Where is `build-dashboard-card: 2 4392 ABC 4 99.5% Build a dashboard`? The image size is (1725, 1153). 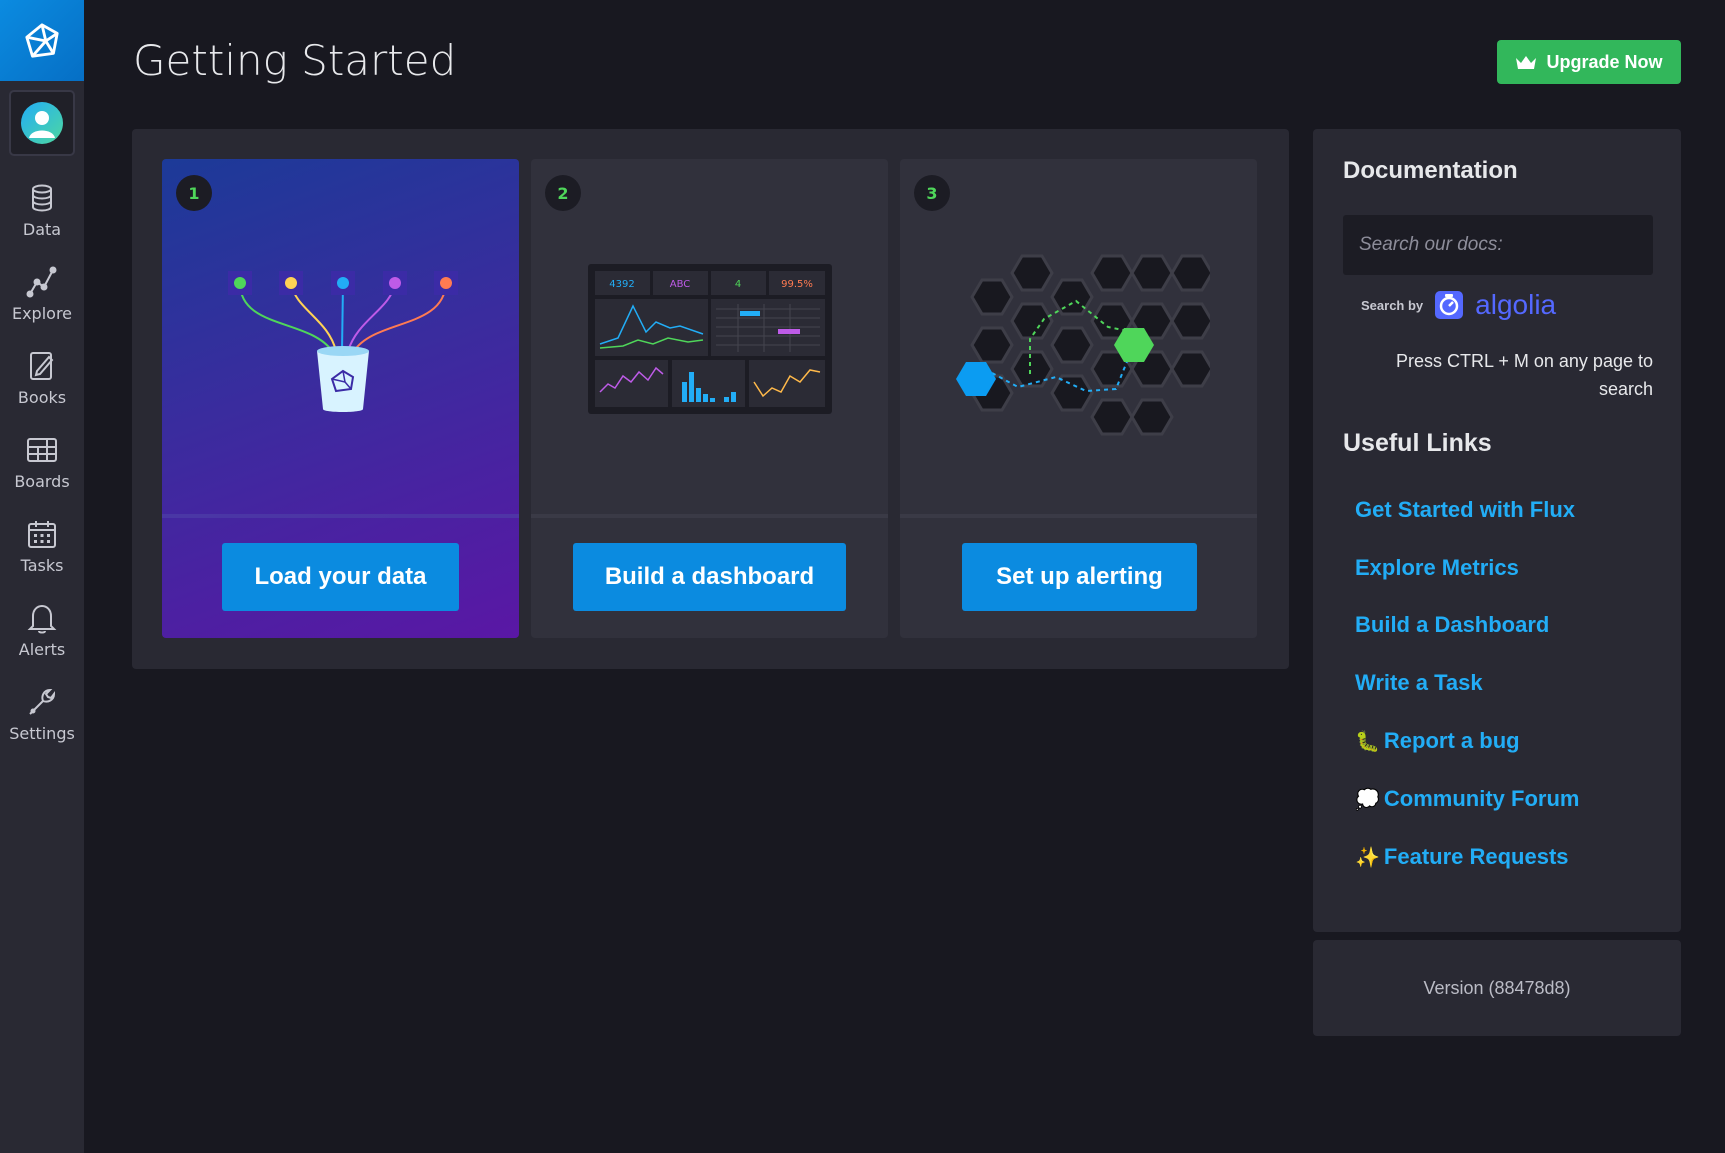 build-dashboard-card: 2 4392 ABC 4 99.5% Build a dashboard is located at coordinates (709, 398).